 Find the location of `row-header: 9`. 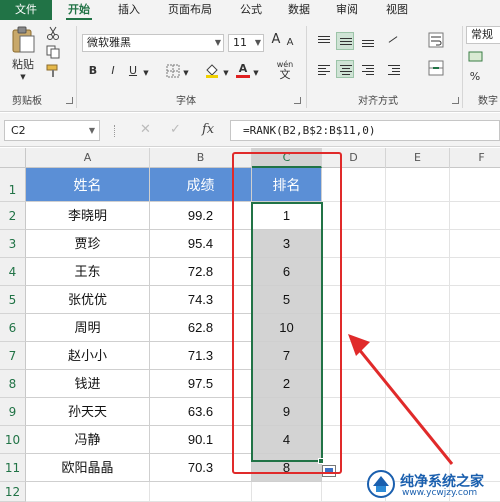

row-header: 9 is located at coordinates (13, 412).